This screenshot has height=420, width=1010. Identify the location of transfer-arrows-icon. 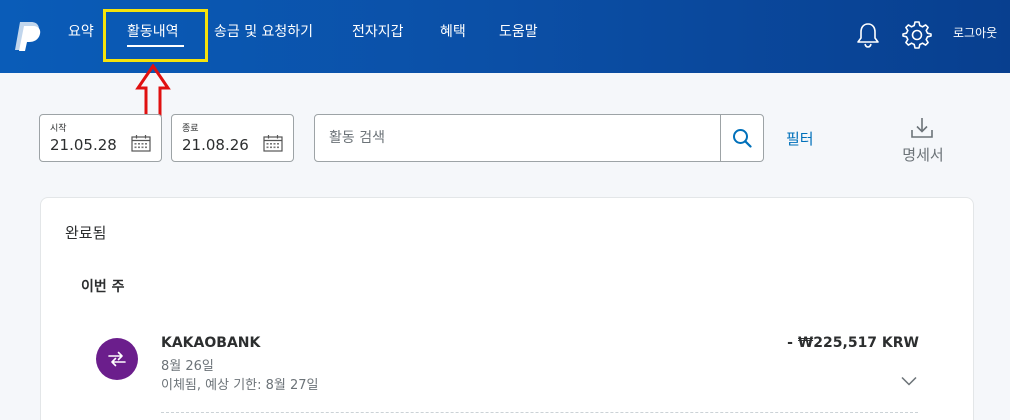
(117, 359).